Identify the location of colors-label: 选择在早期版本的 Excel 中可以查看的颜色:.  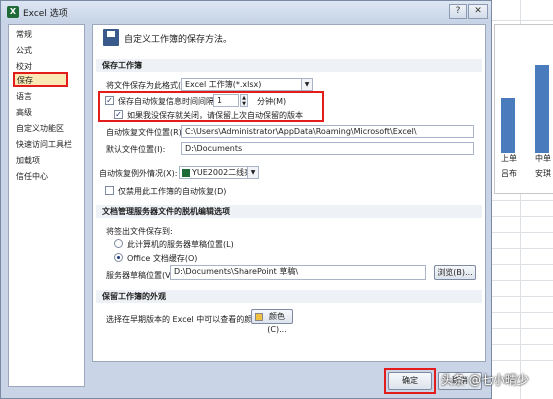
(184, 319).